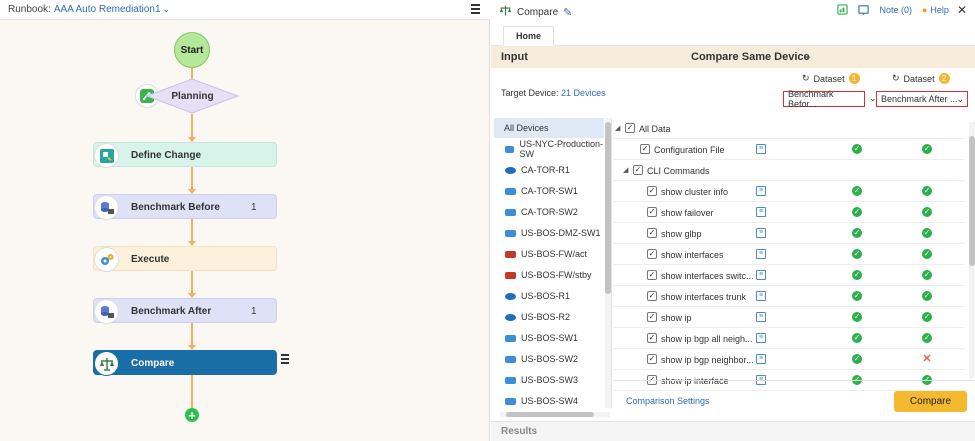 The width and height of the screenshot is (975, 441). Describe the element at coordinates (608, 263) in the screenshot. I see `device-list-scrollbar` at that location.